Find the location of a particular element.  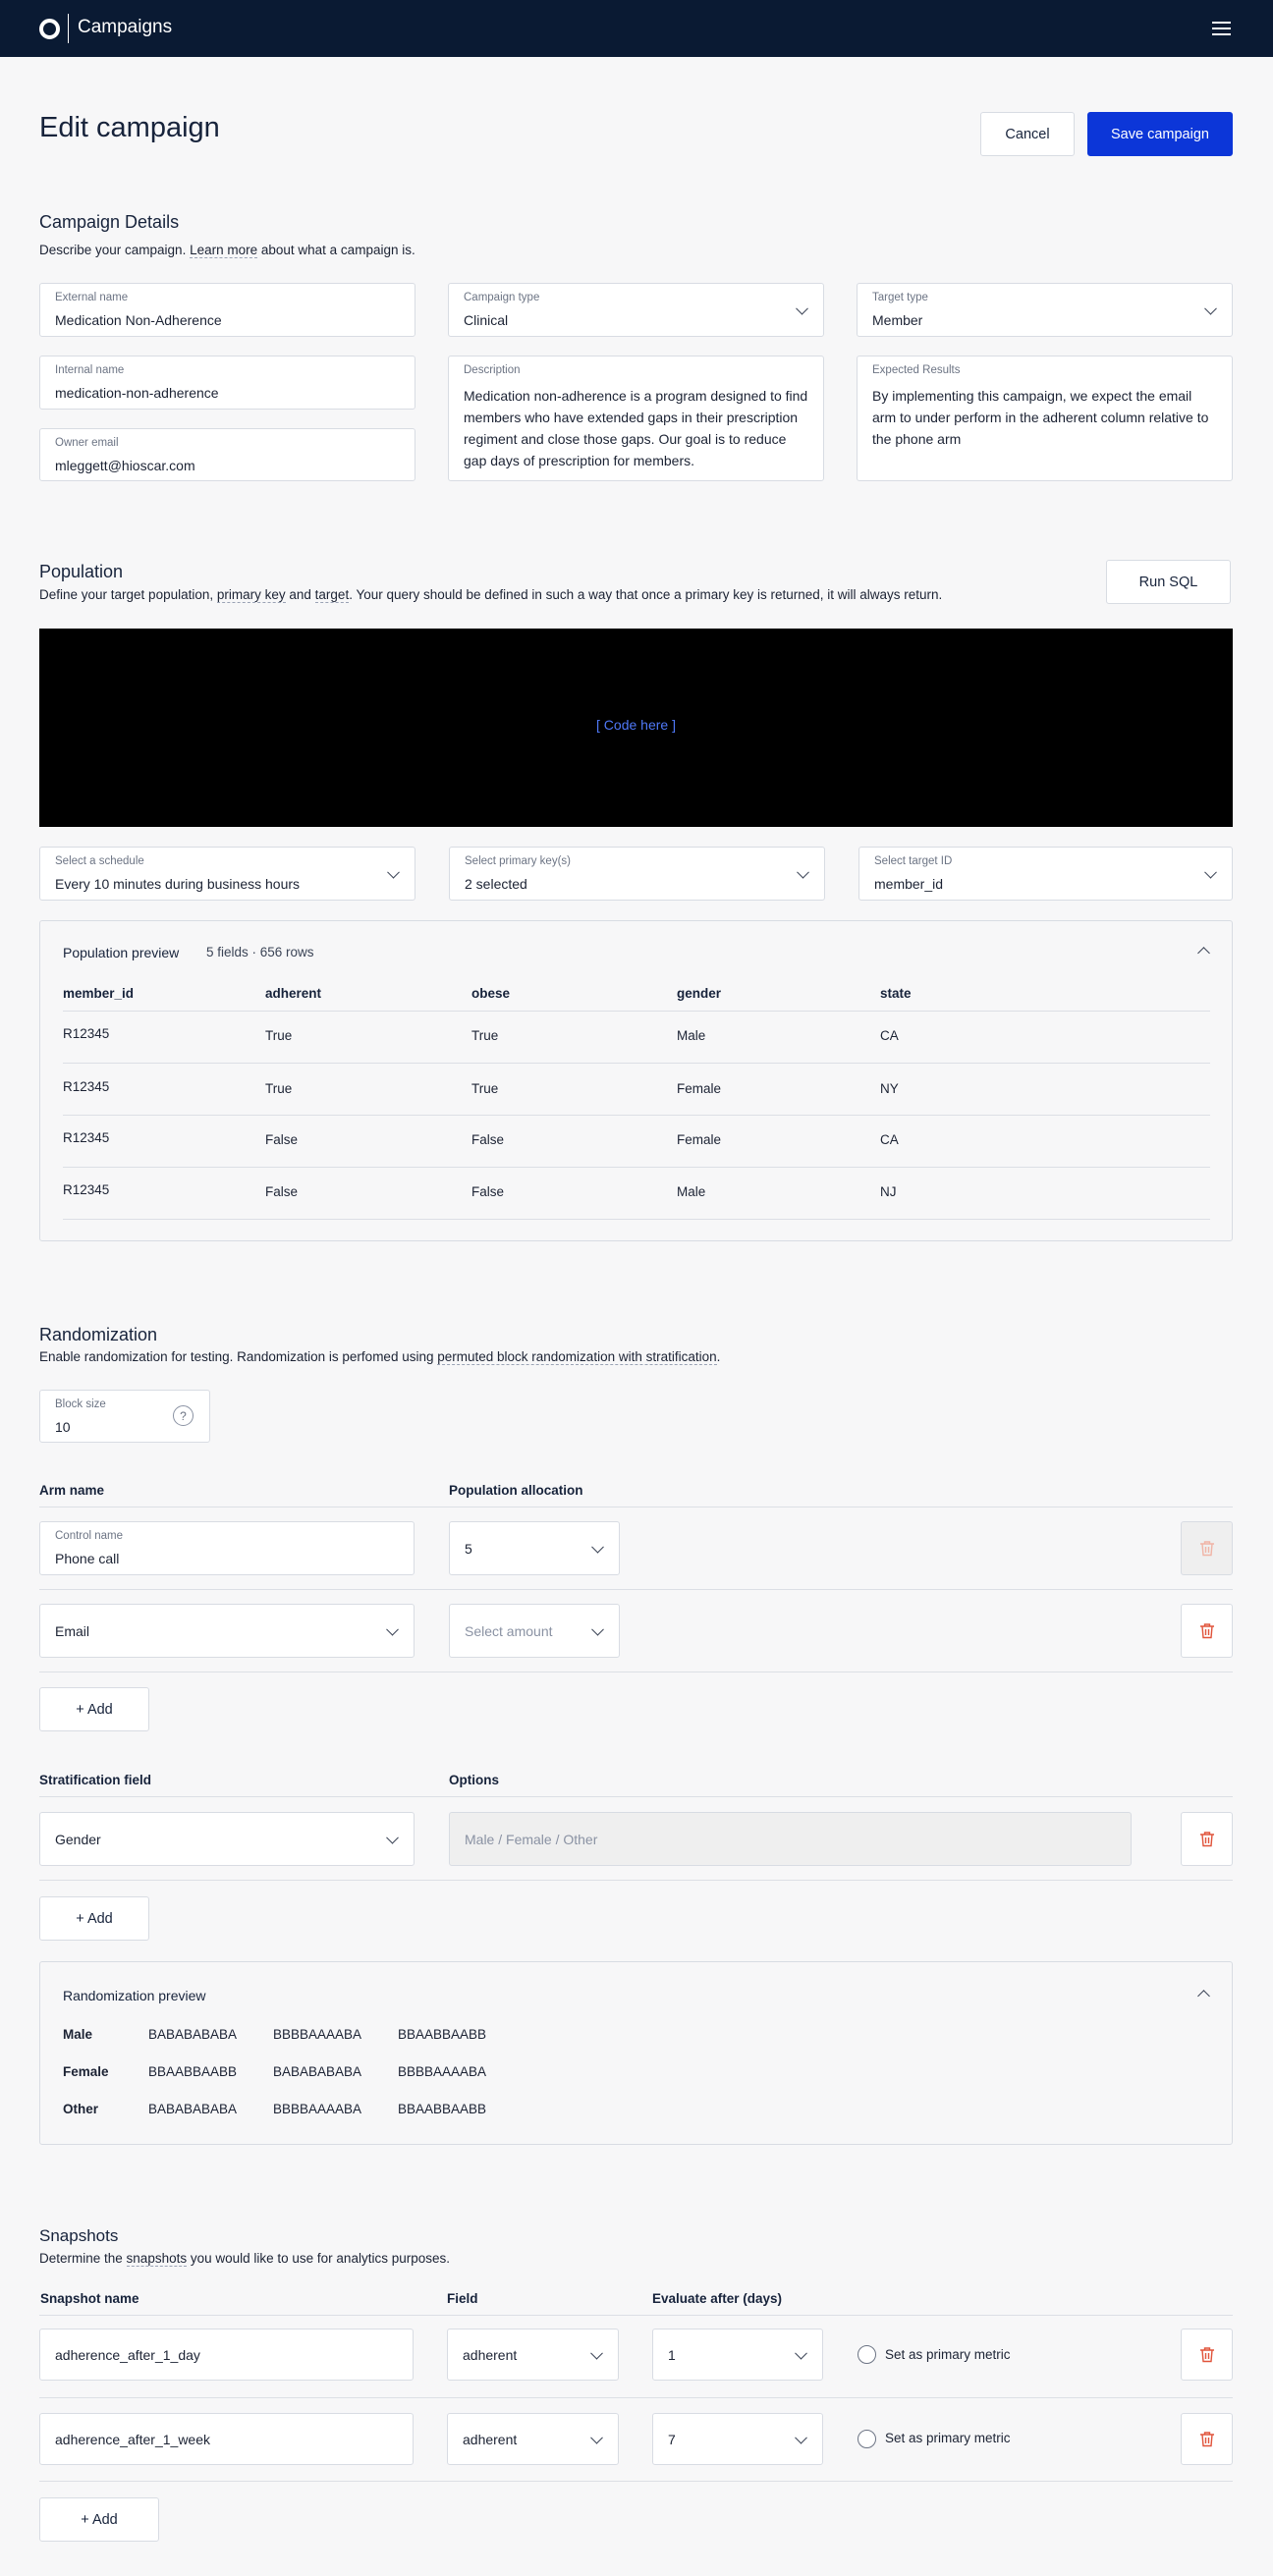

field-label: Control name is located at coordinates (89, 1536).